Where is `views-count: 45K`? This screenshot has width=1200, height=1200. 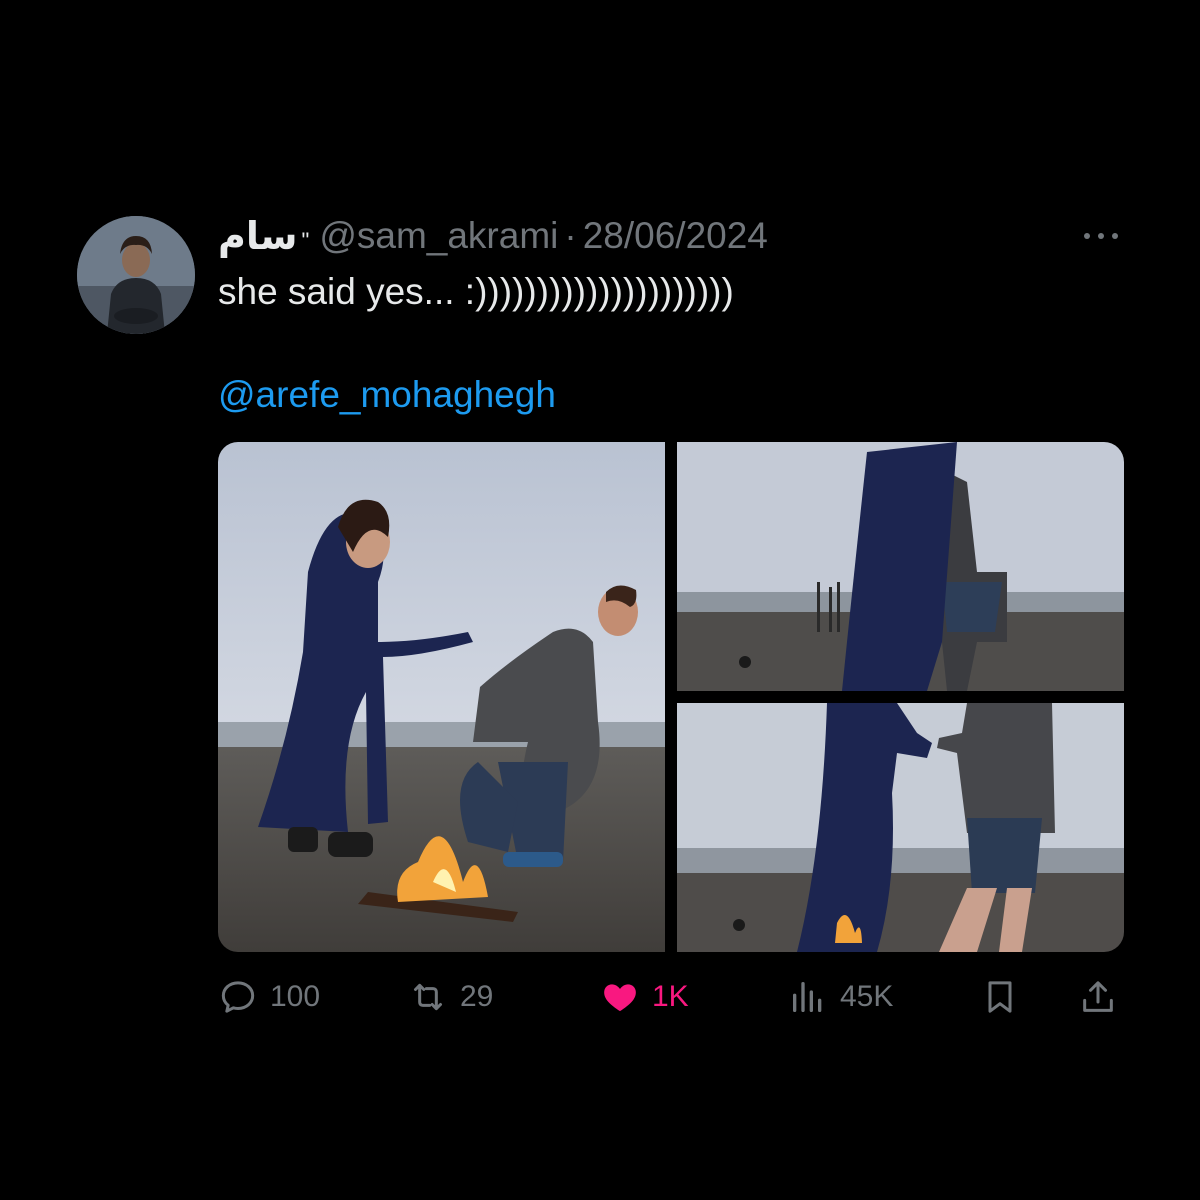
views-count: 45K is located at coordinates (867, 996).